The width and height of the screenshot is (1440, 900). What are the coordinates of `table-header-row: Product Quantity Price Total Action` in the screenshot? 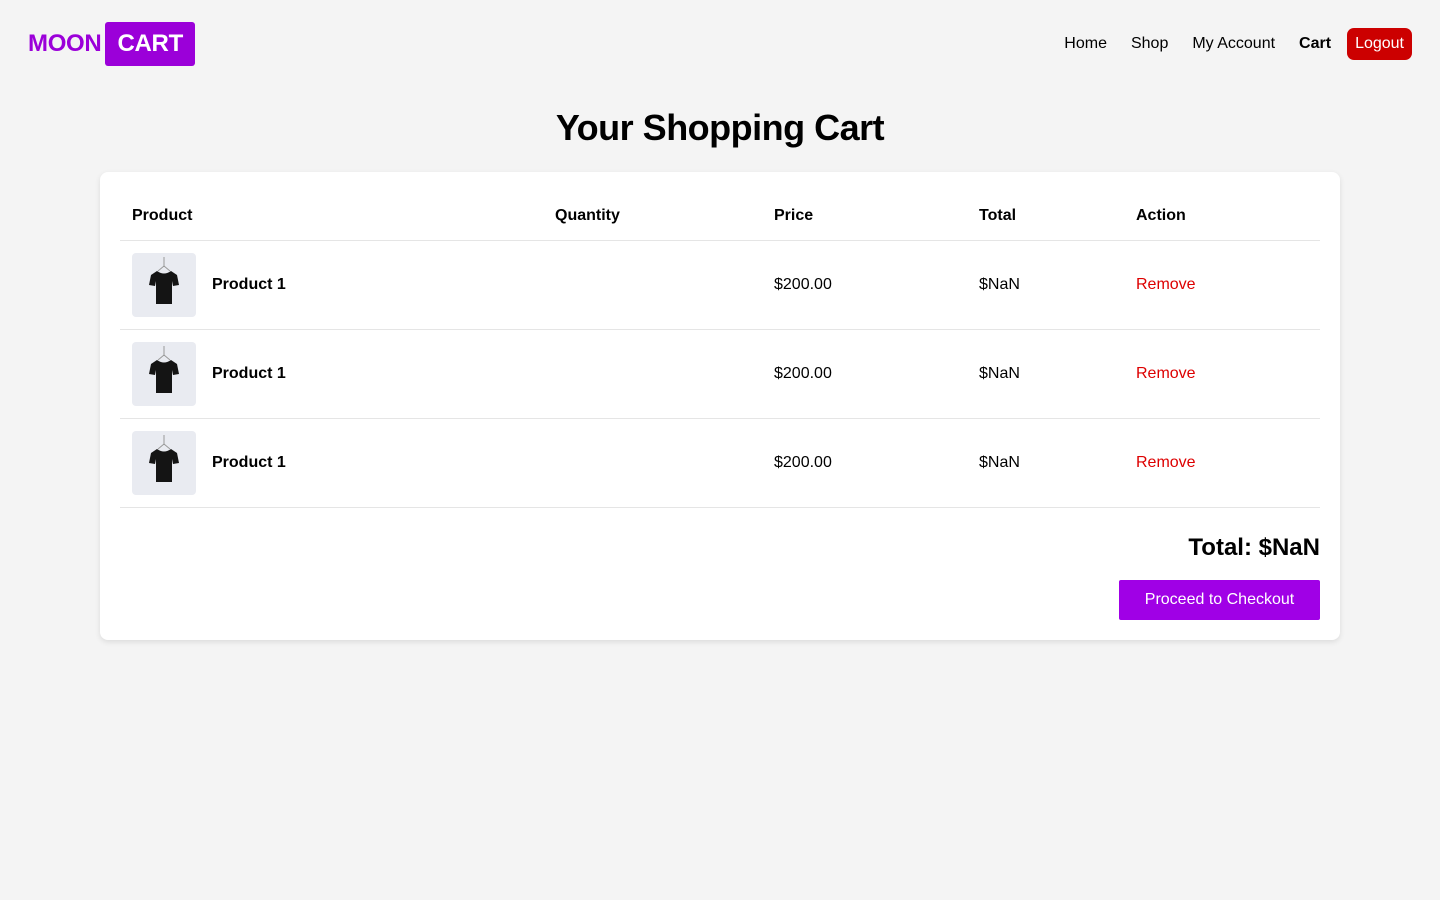 It's located at (720, 216).